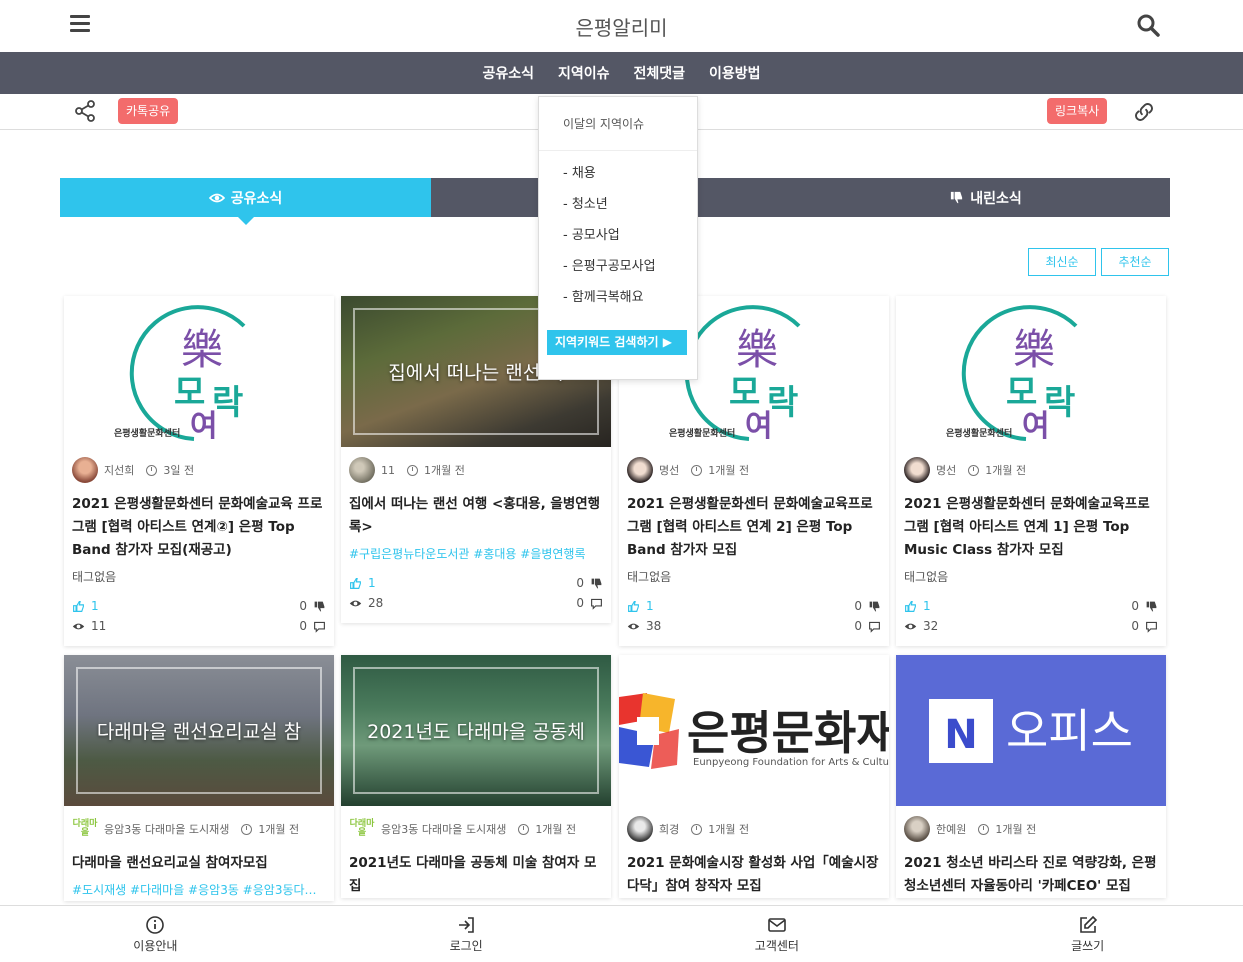 Image resolution: width=1243 pixels, height=962 pixels. I want to click on author-name: 명선, so click(946, 470).